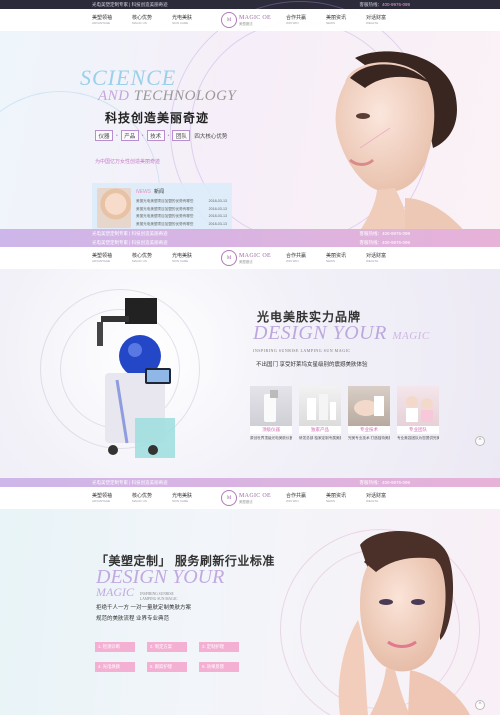 The height and width of the screenshot is (715, 500). What do you see at coordinates (181, 135) in the screenshot?
I see `tag-team: 团队` at bounding box center [181, 135].